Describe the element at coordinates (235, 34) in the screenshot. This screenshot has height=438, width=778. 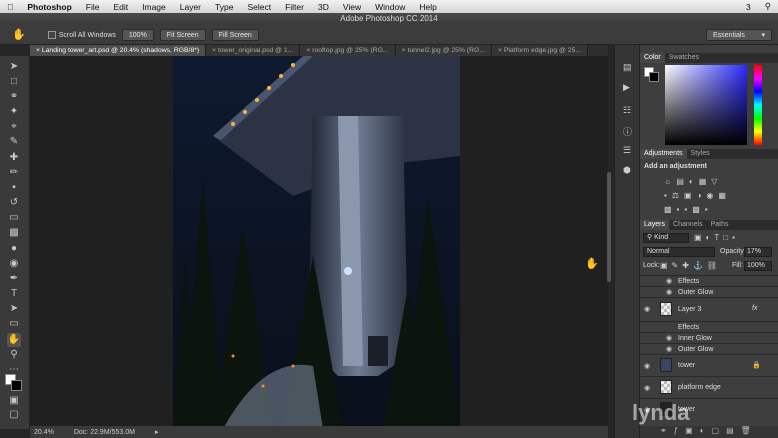
I see `fill-screen-button: Fill Screen` at that location.